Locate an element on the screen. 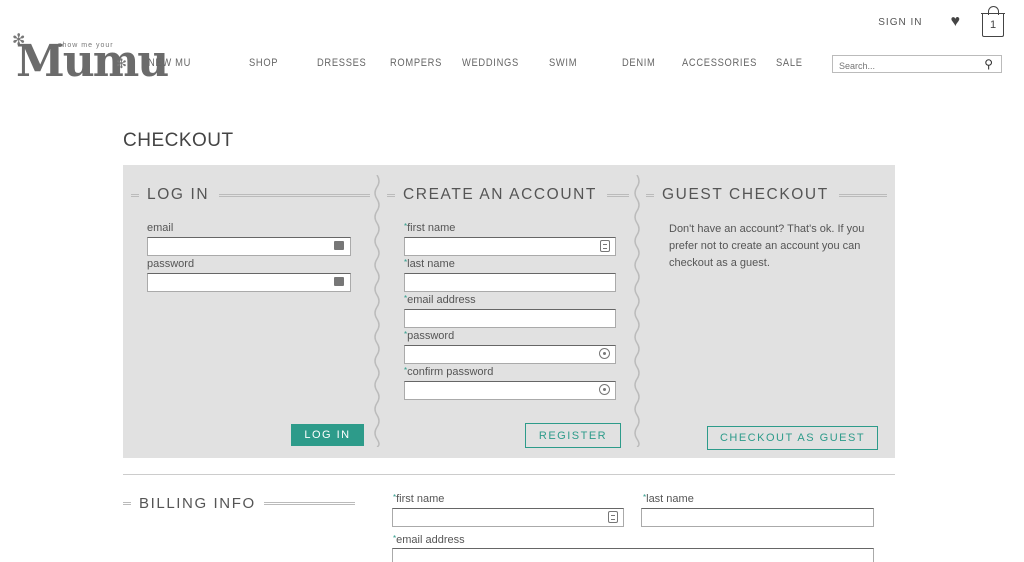  nav-item-swim: SWIM is located at coordinates (563, 63).